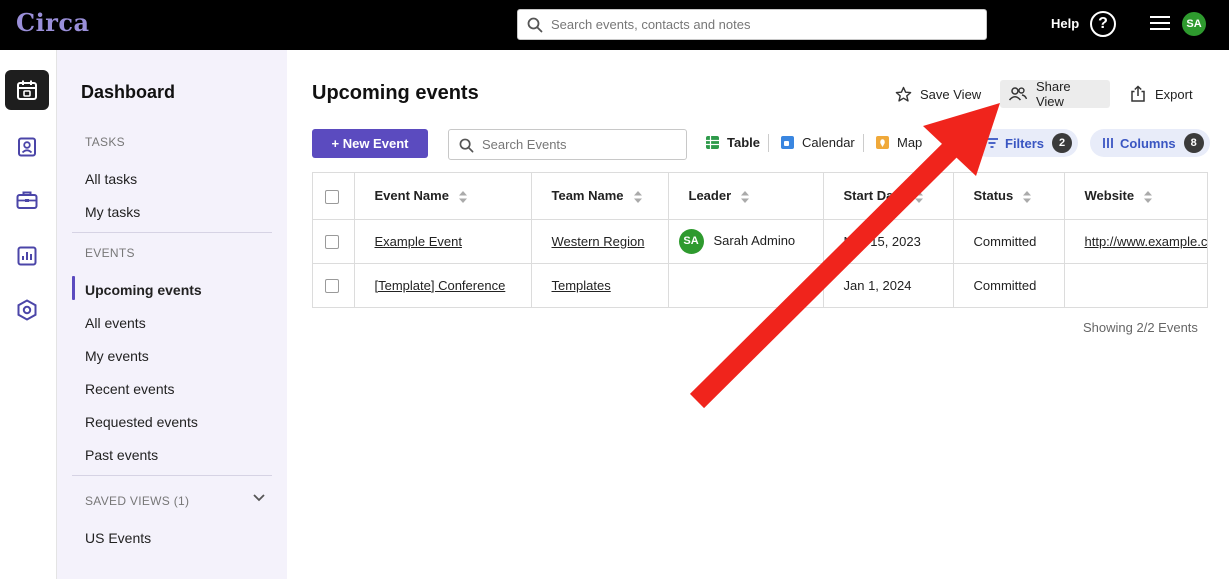 Image resolution: width=1229 pixels, height=579 pixels. I want to click on filters-label: Filters, so click(1025, 143).